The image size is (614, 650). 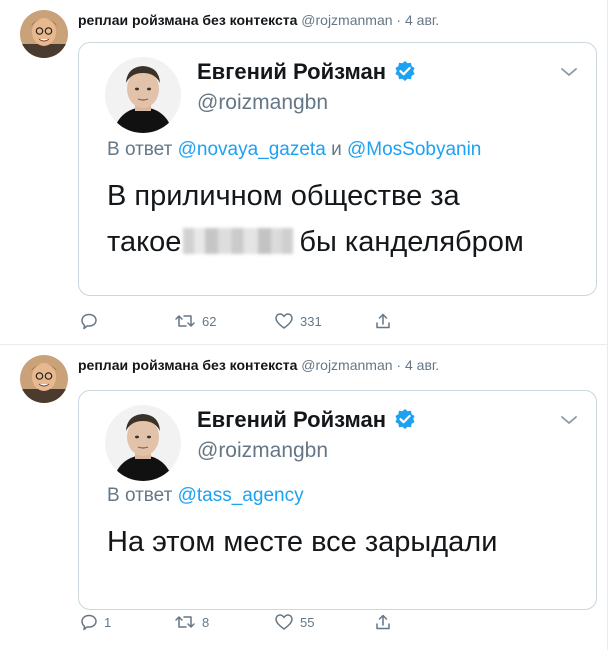 I want to click on quoted-tweet-text: На этом месте все зарыдали, so click(x=302, y=542).